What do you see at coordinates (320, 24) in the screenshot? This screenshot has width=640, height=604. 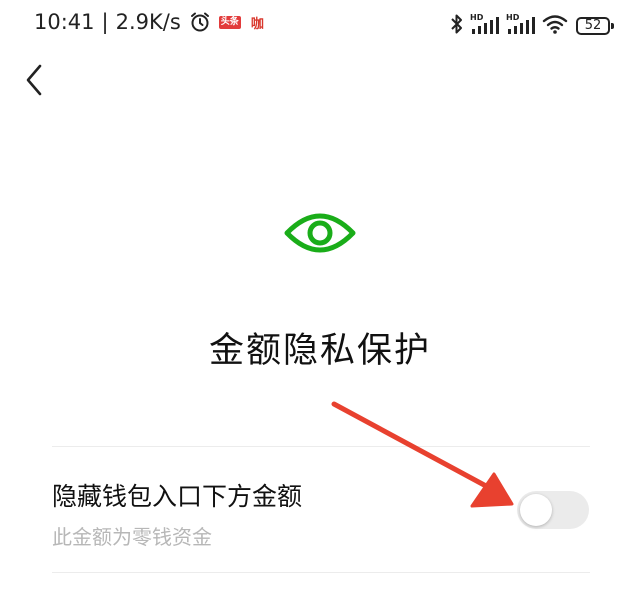 I see `status-bar: 10:41 | 2.9K/s 头条 咖 HD HD 52` at bounding box center [320, 24].